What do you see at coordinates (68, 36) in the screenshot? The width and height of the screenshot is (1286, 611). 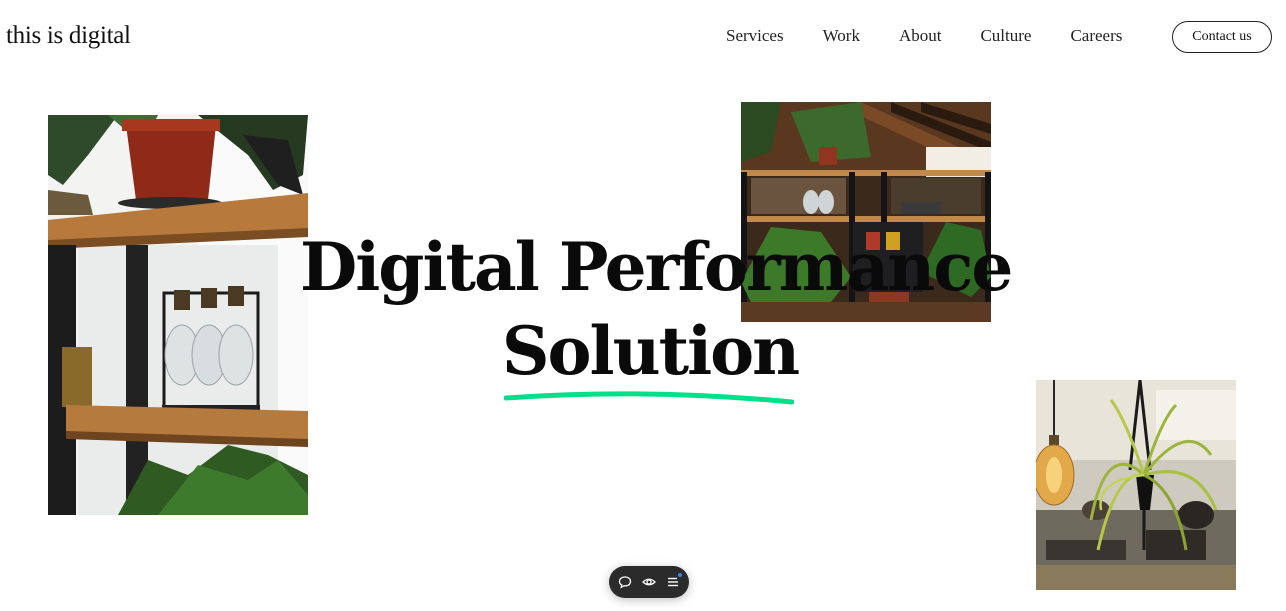 I see `site-logo: this is digital` at bounding box center [68, 36].